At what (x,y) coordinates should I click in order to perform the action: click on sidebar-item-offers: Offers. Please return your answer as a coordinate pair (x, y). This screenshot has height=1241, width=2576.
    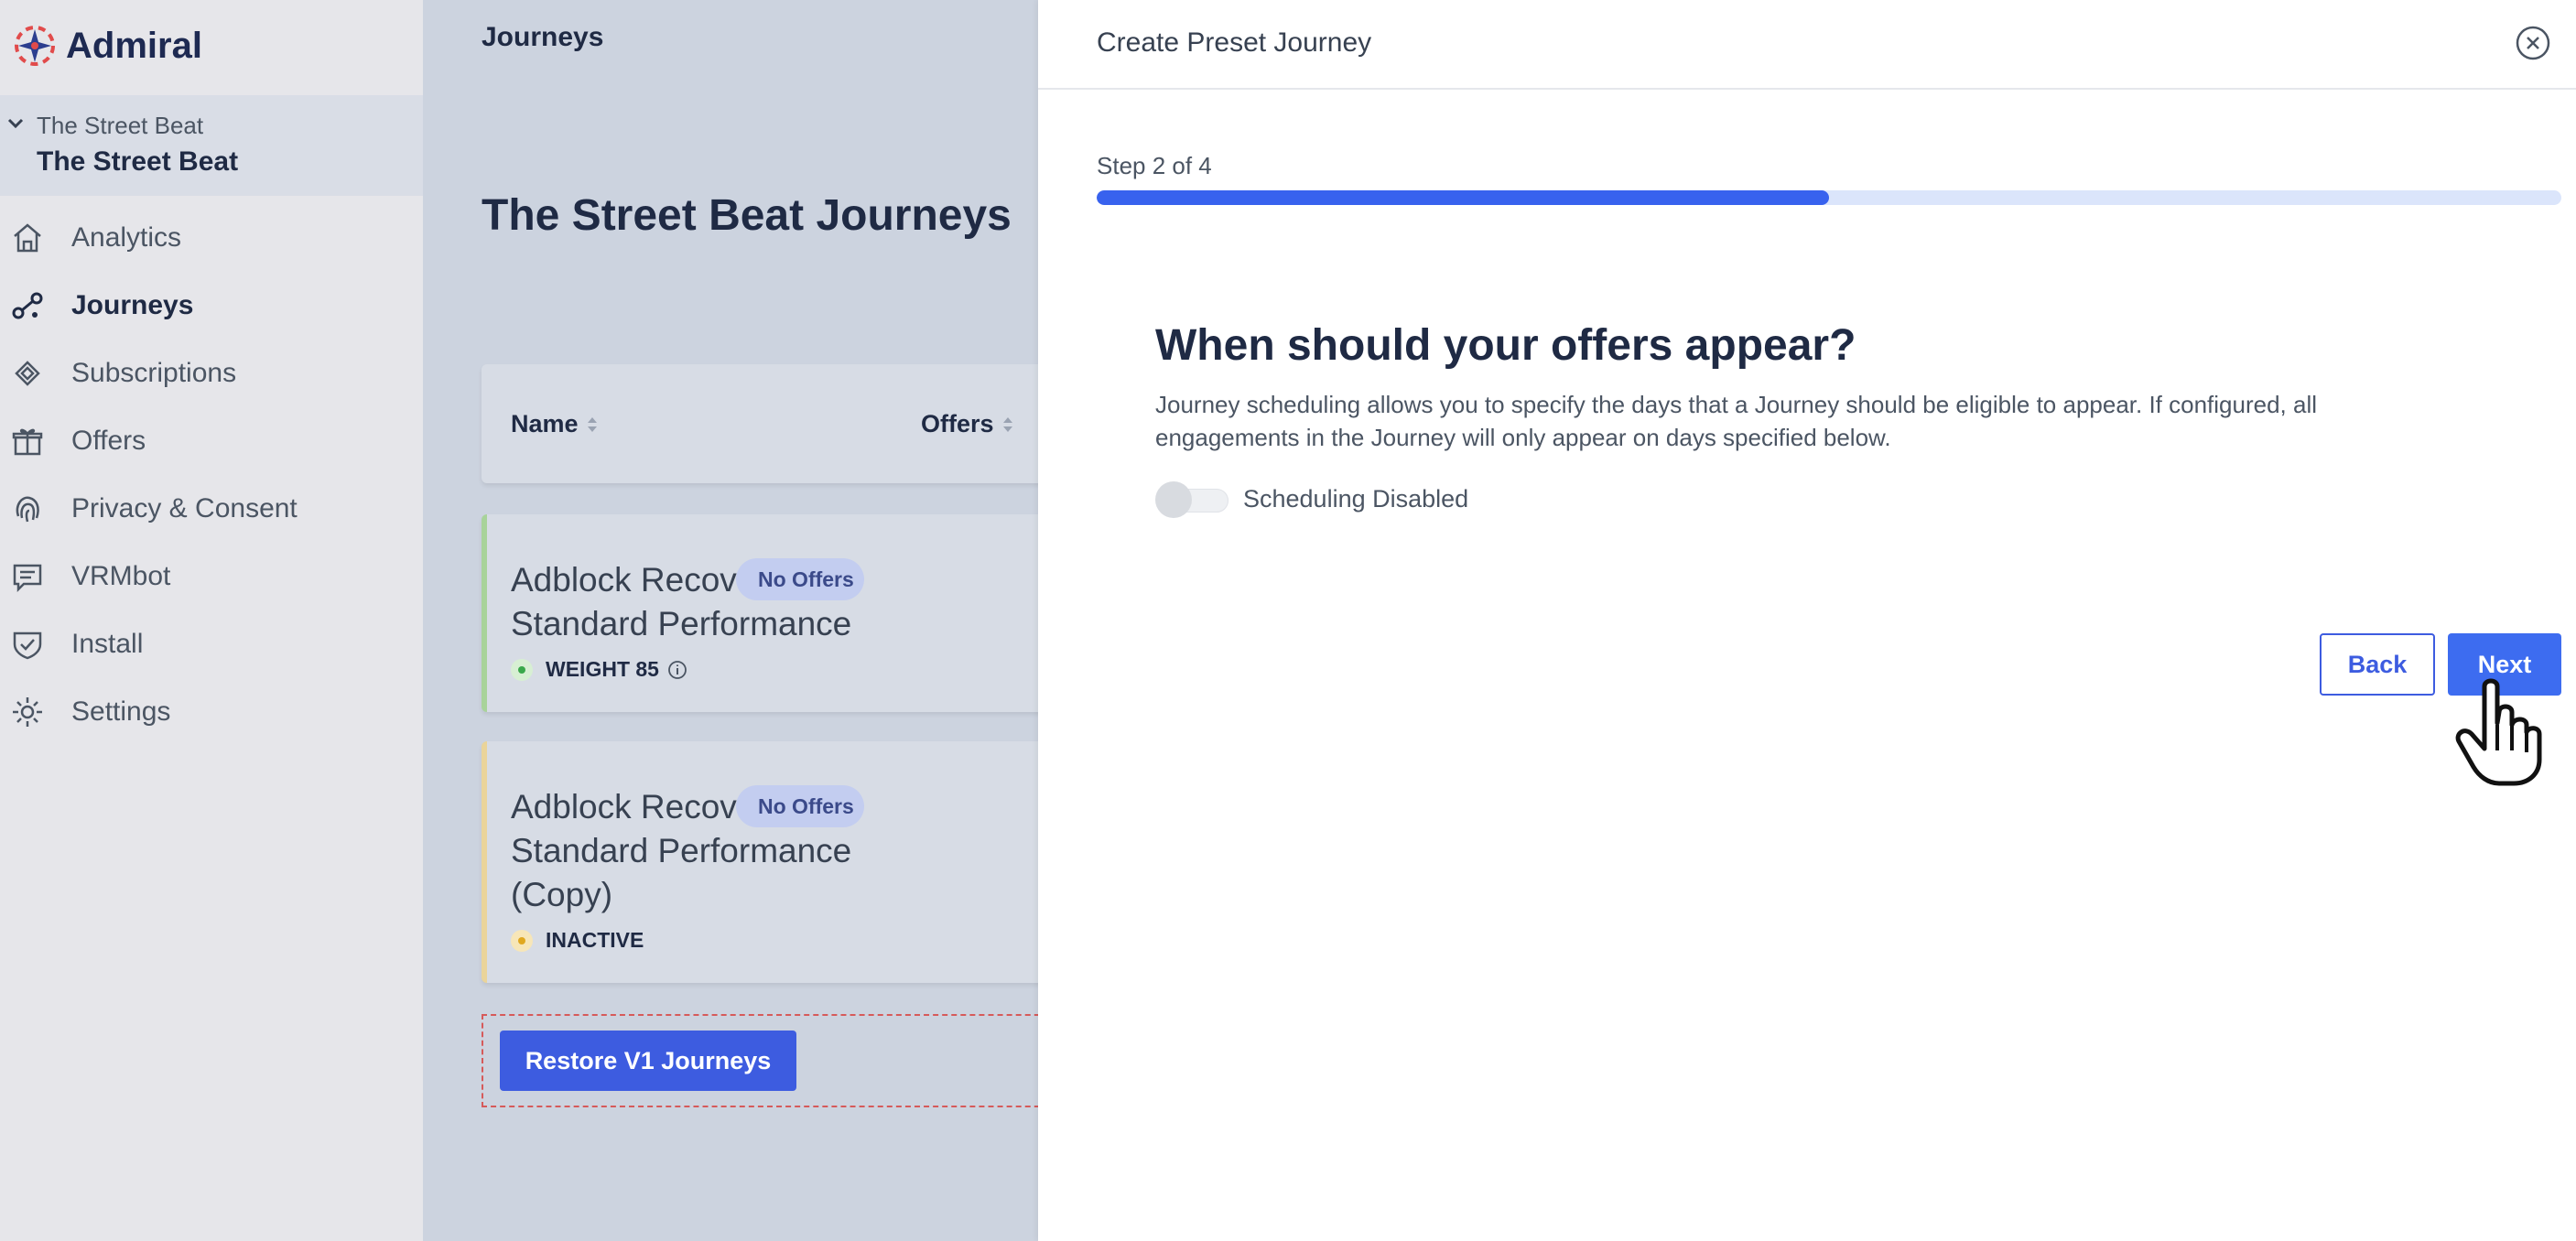
    Looking at the image, I should click on (212, 441).